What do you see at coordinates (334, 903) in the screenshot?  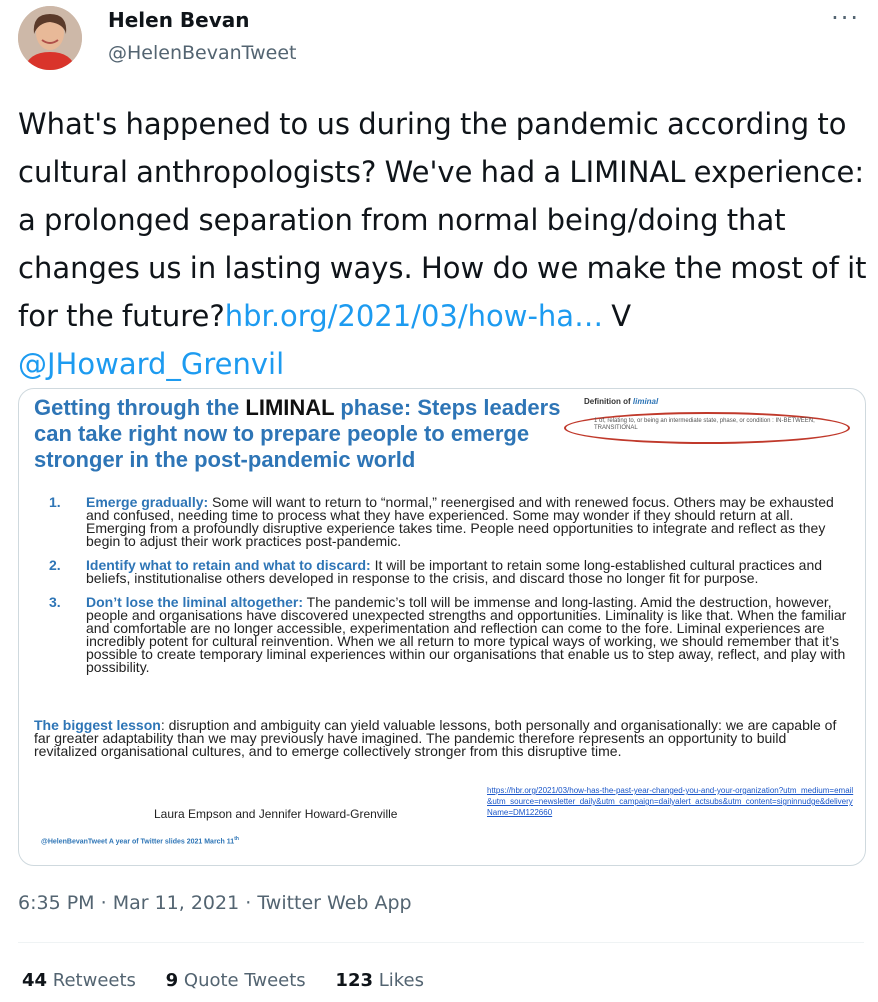 I see `tweet-source: Twitter Web App` at bounding box center [334, 903].